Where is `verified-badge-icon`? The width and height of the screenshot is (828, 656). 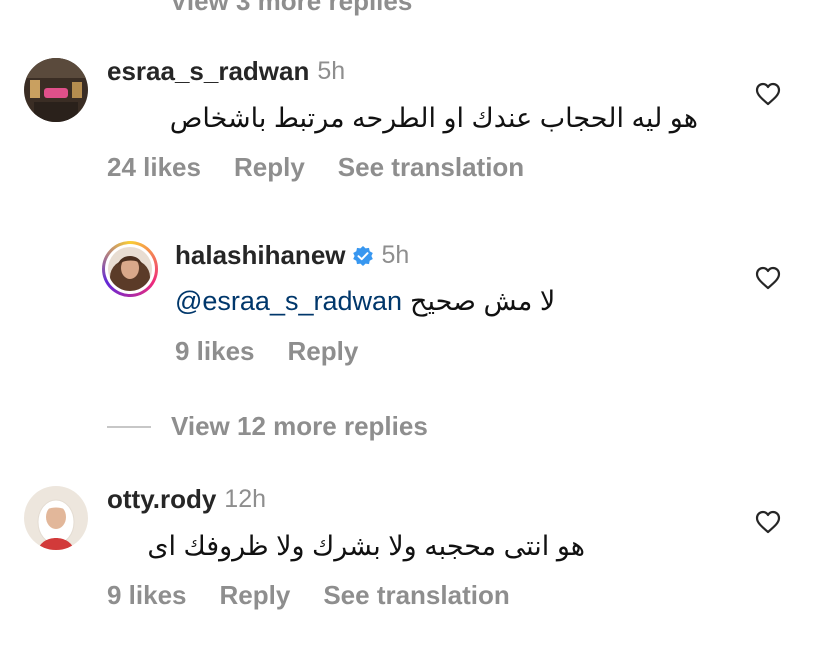
verified-badge-icon is located at coordinates (362, 255).